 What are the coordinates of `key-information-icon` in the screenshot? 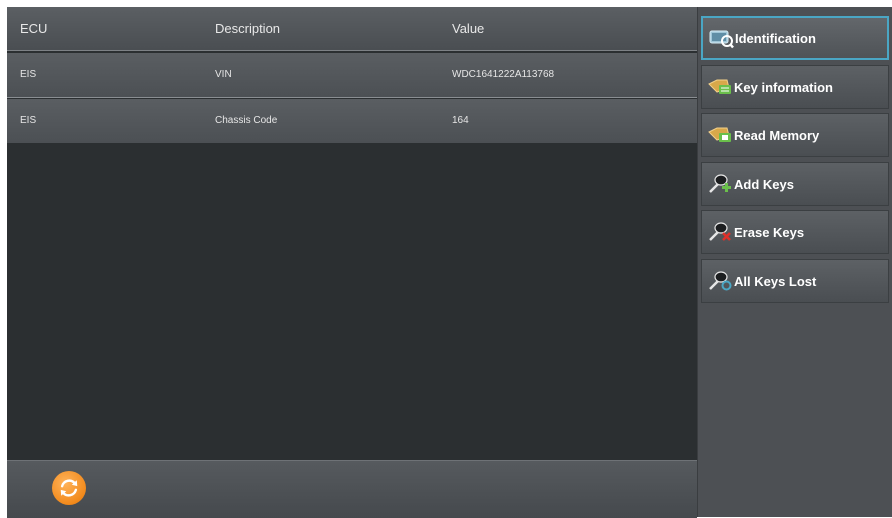 It's located at (720, 87).